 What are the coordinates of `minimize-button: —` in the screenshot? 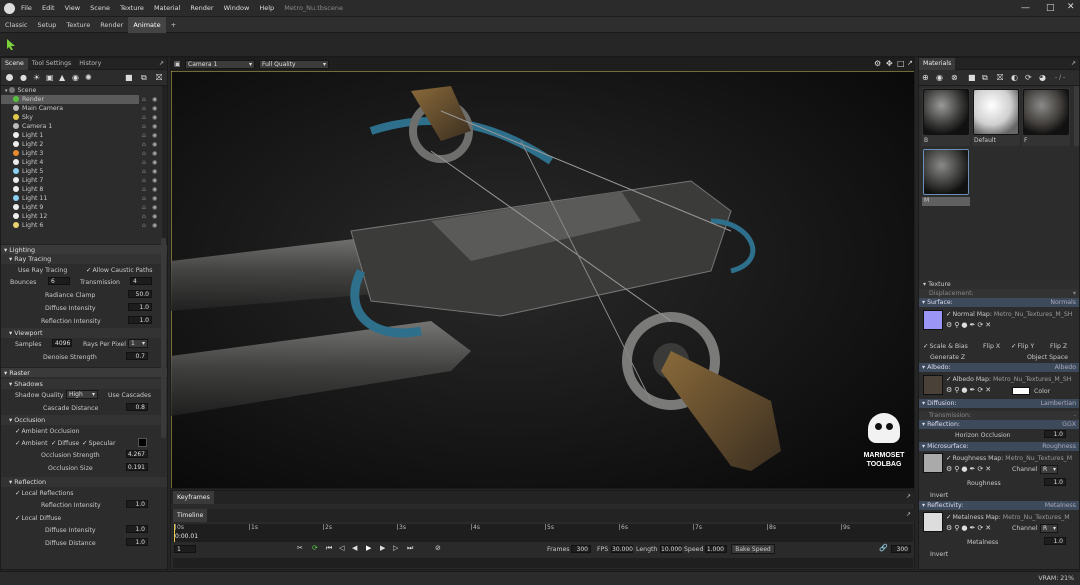 It's located at (1025, 8).